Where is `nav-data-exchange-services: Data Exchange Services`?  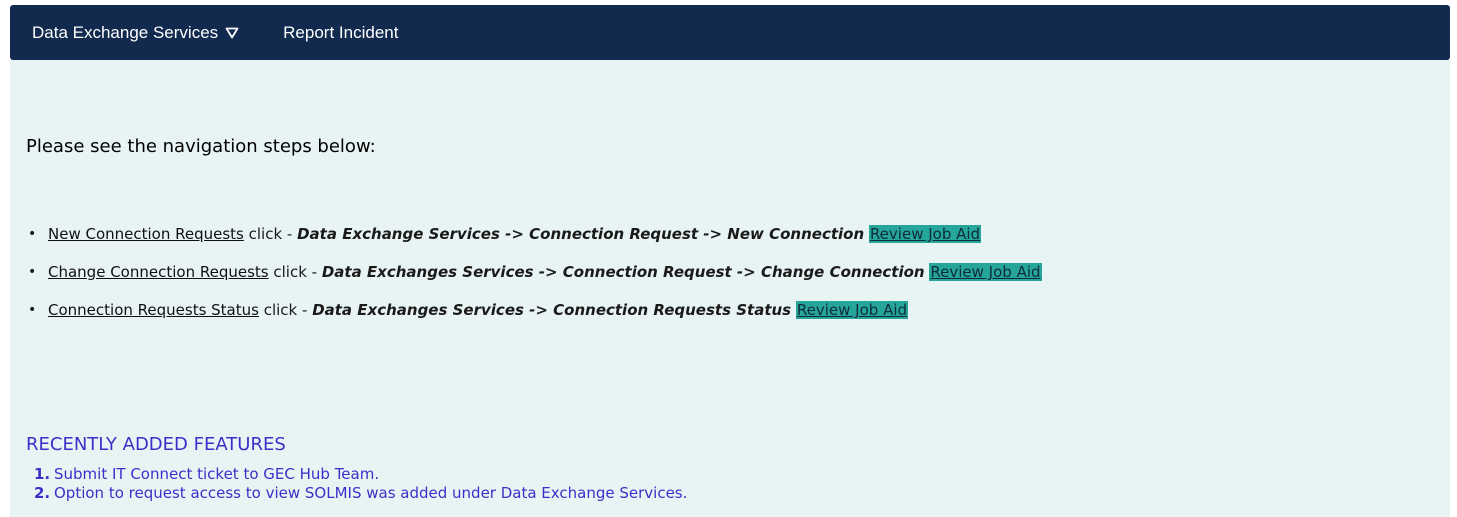 nav-data-exchange-services: Data Exchange Services is located at coordinates (135, 33).